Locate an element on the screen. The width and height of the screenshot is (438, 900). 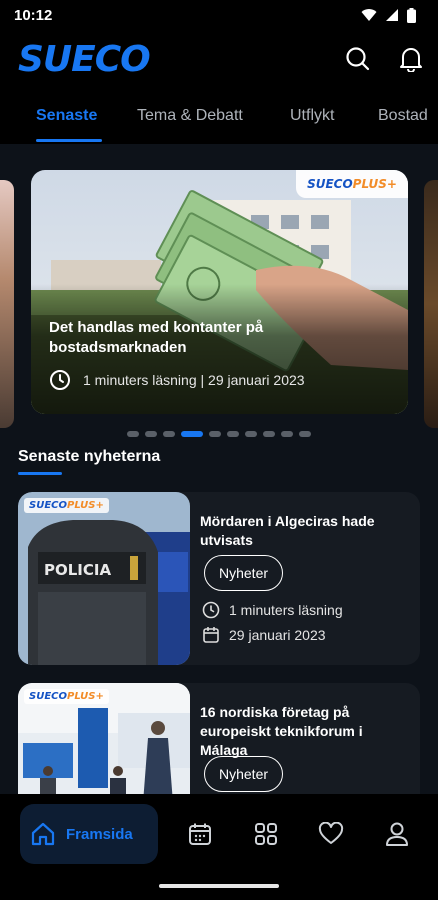
active-tab-indicator is located at coordinates (69, 140).